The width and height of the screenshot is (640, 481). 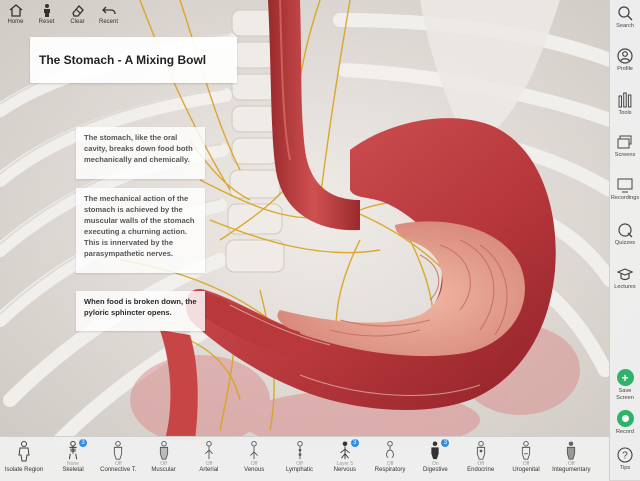 I want to click on profile-label: Profile, so click(x=625, y=69).